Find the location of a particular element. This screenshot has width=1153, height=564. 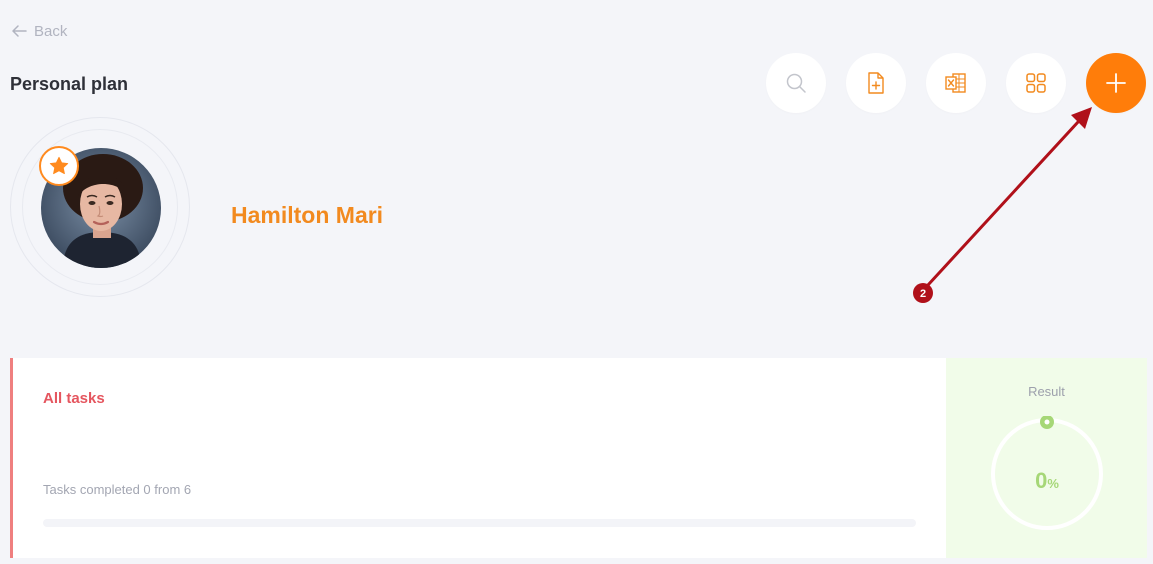

add-document-button is located at coordinates (876, 83).